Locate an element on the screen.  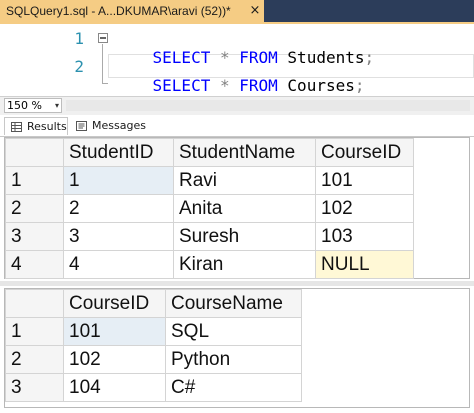
chevron-down-icon: ▾ is located at coordinates (57, 105).